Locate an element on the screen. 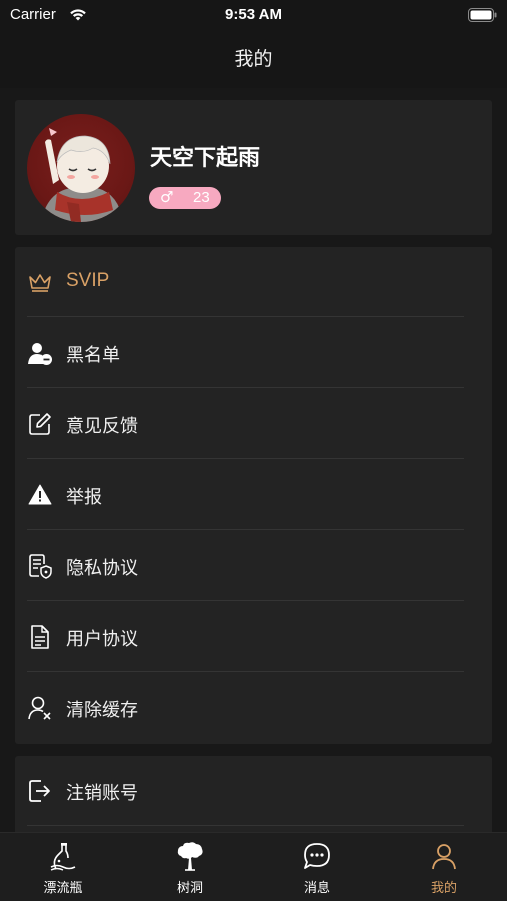 The width and height of the screenshot is (507, 901). tab-mine: 我的 is located at coordinates (444, 867).